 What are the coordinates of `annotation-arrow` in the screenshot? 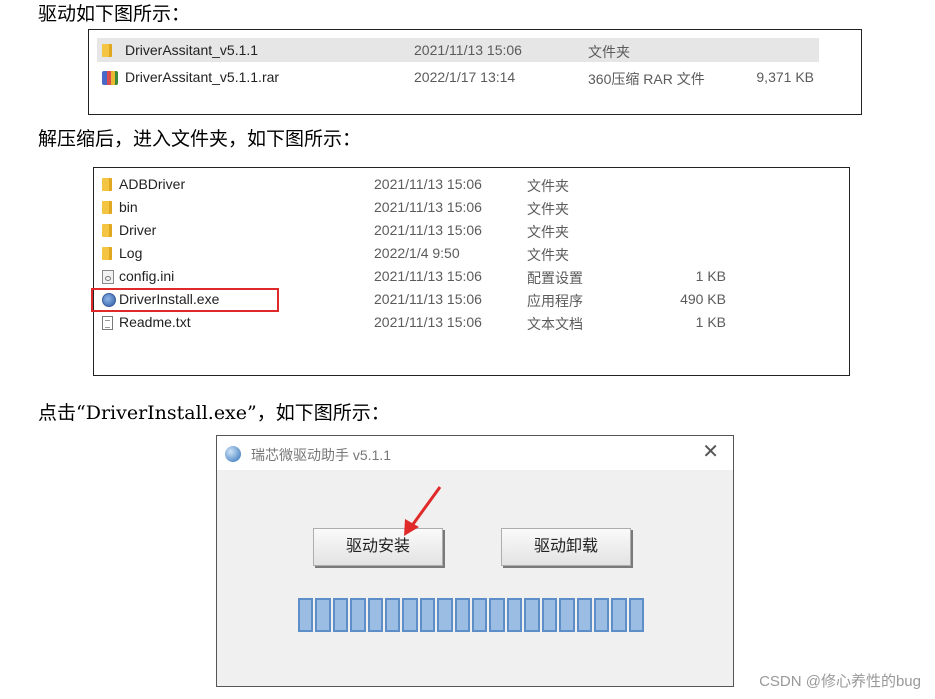 It's located at (423, 511).